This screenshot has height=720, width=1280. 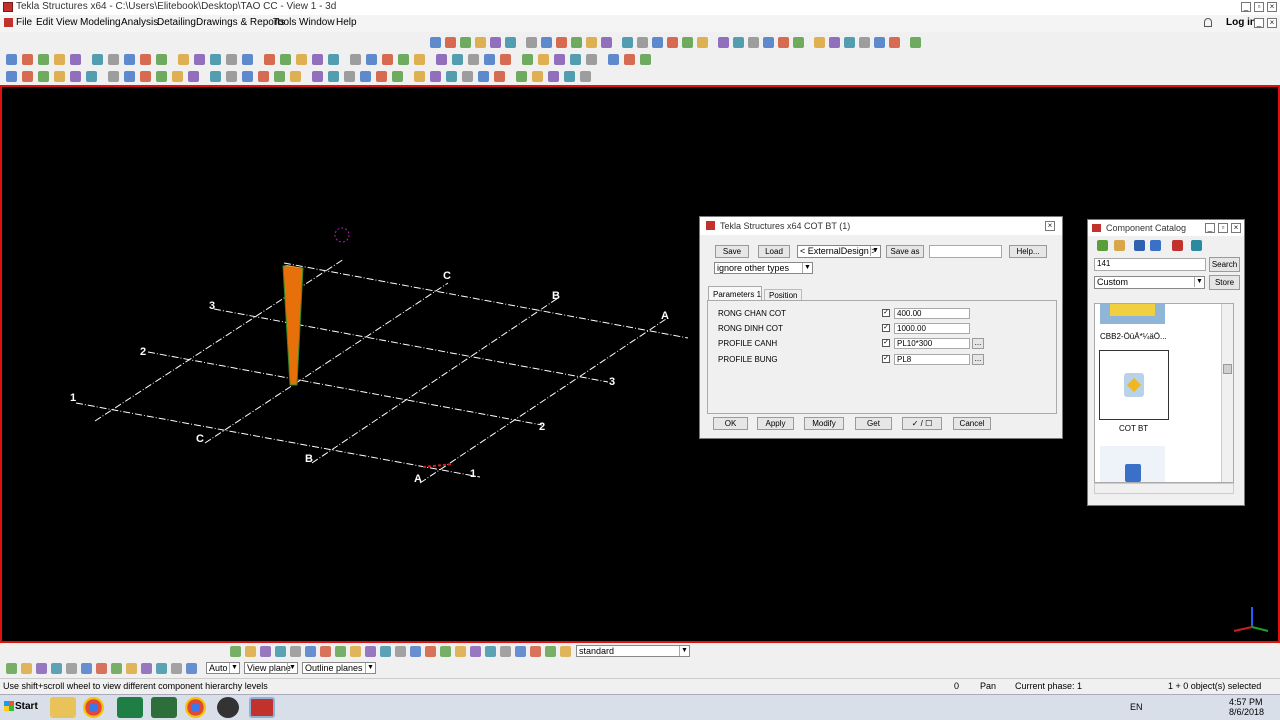 I want to click on preset-select: < ExternalDesign > ▼, so click(x=839, y=251).